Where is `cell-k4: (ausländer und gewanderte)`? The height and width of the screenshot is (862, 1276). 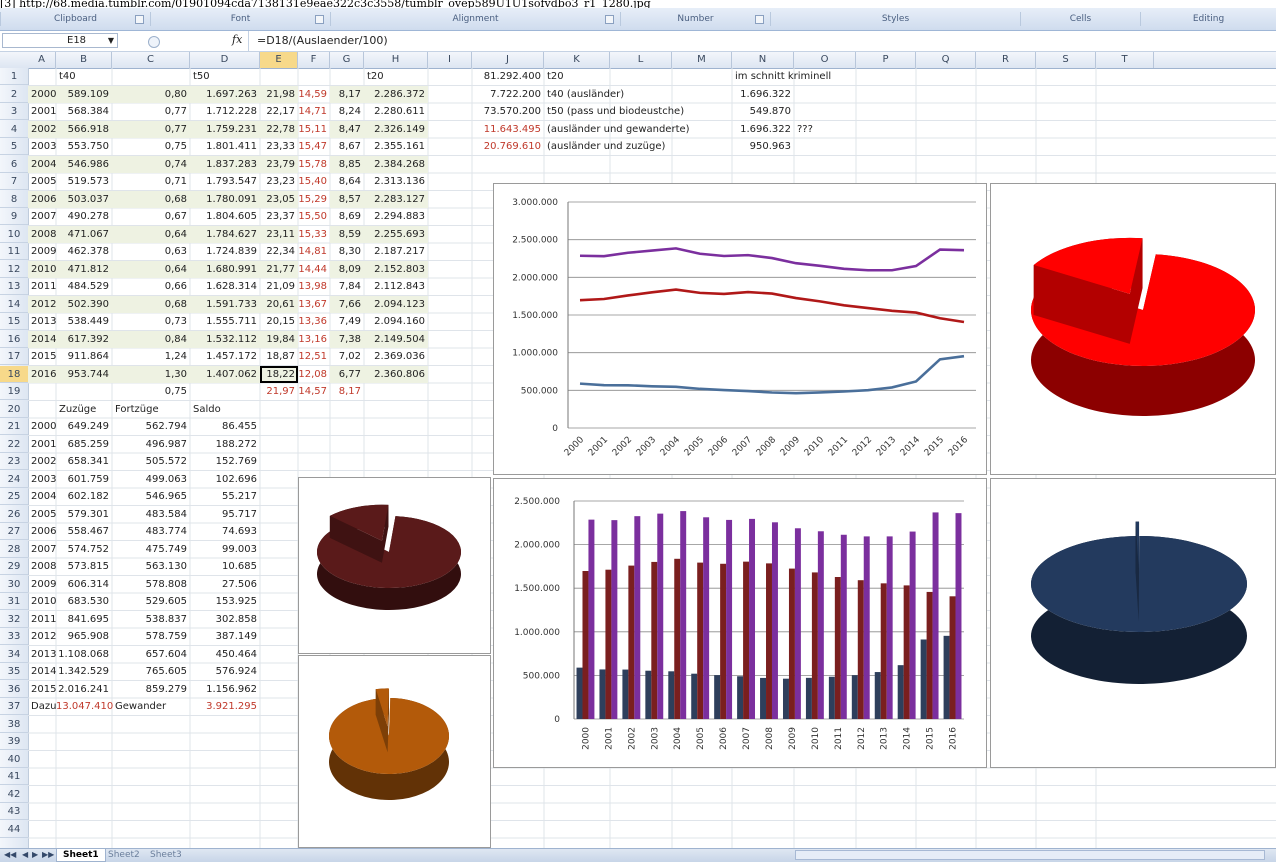 cell-k4: (ausländer und gewanderte) is located at coordinates (639, 129).